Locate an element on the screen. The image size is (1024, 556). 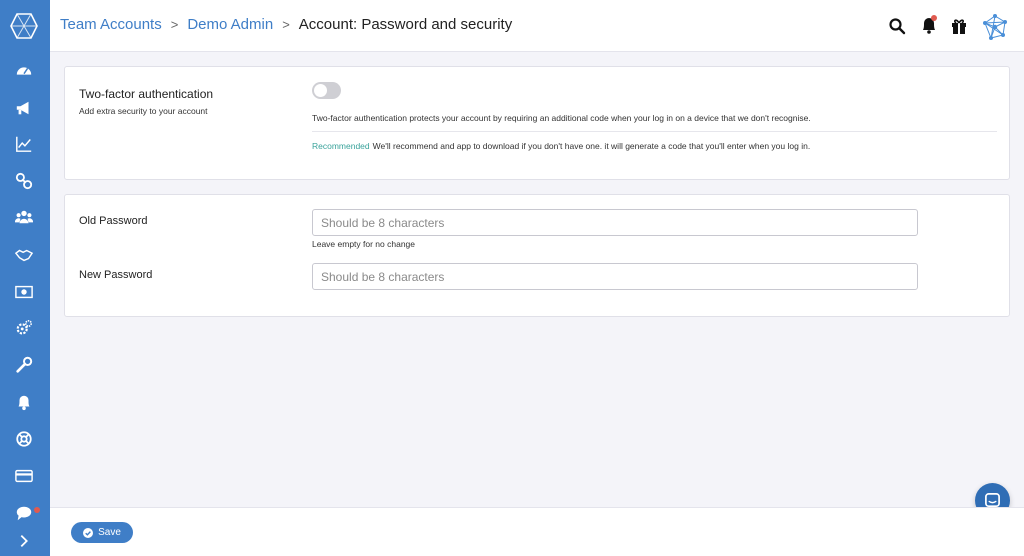
old-password-input is located at coordinates (615, 222).